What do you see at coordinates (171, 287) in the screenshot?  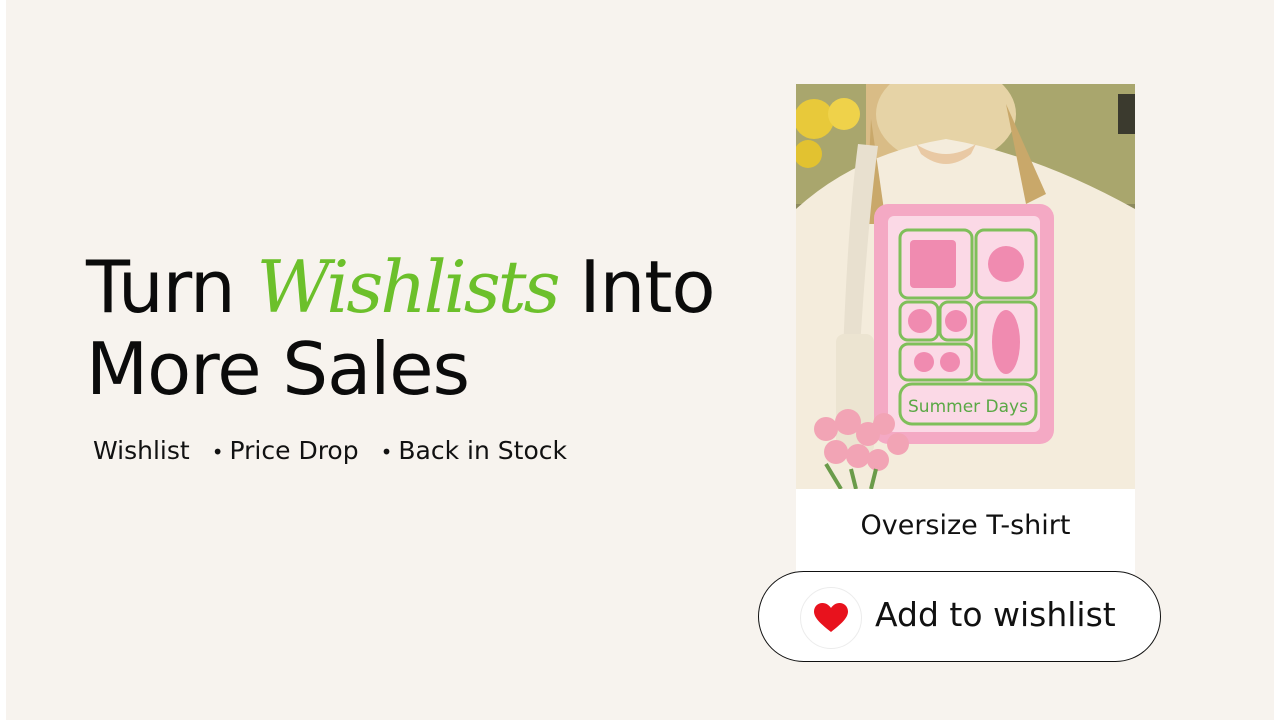 I see `headline-text-start: Turn` at bounding box center [171, 287].